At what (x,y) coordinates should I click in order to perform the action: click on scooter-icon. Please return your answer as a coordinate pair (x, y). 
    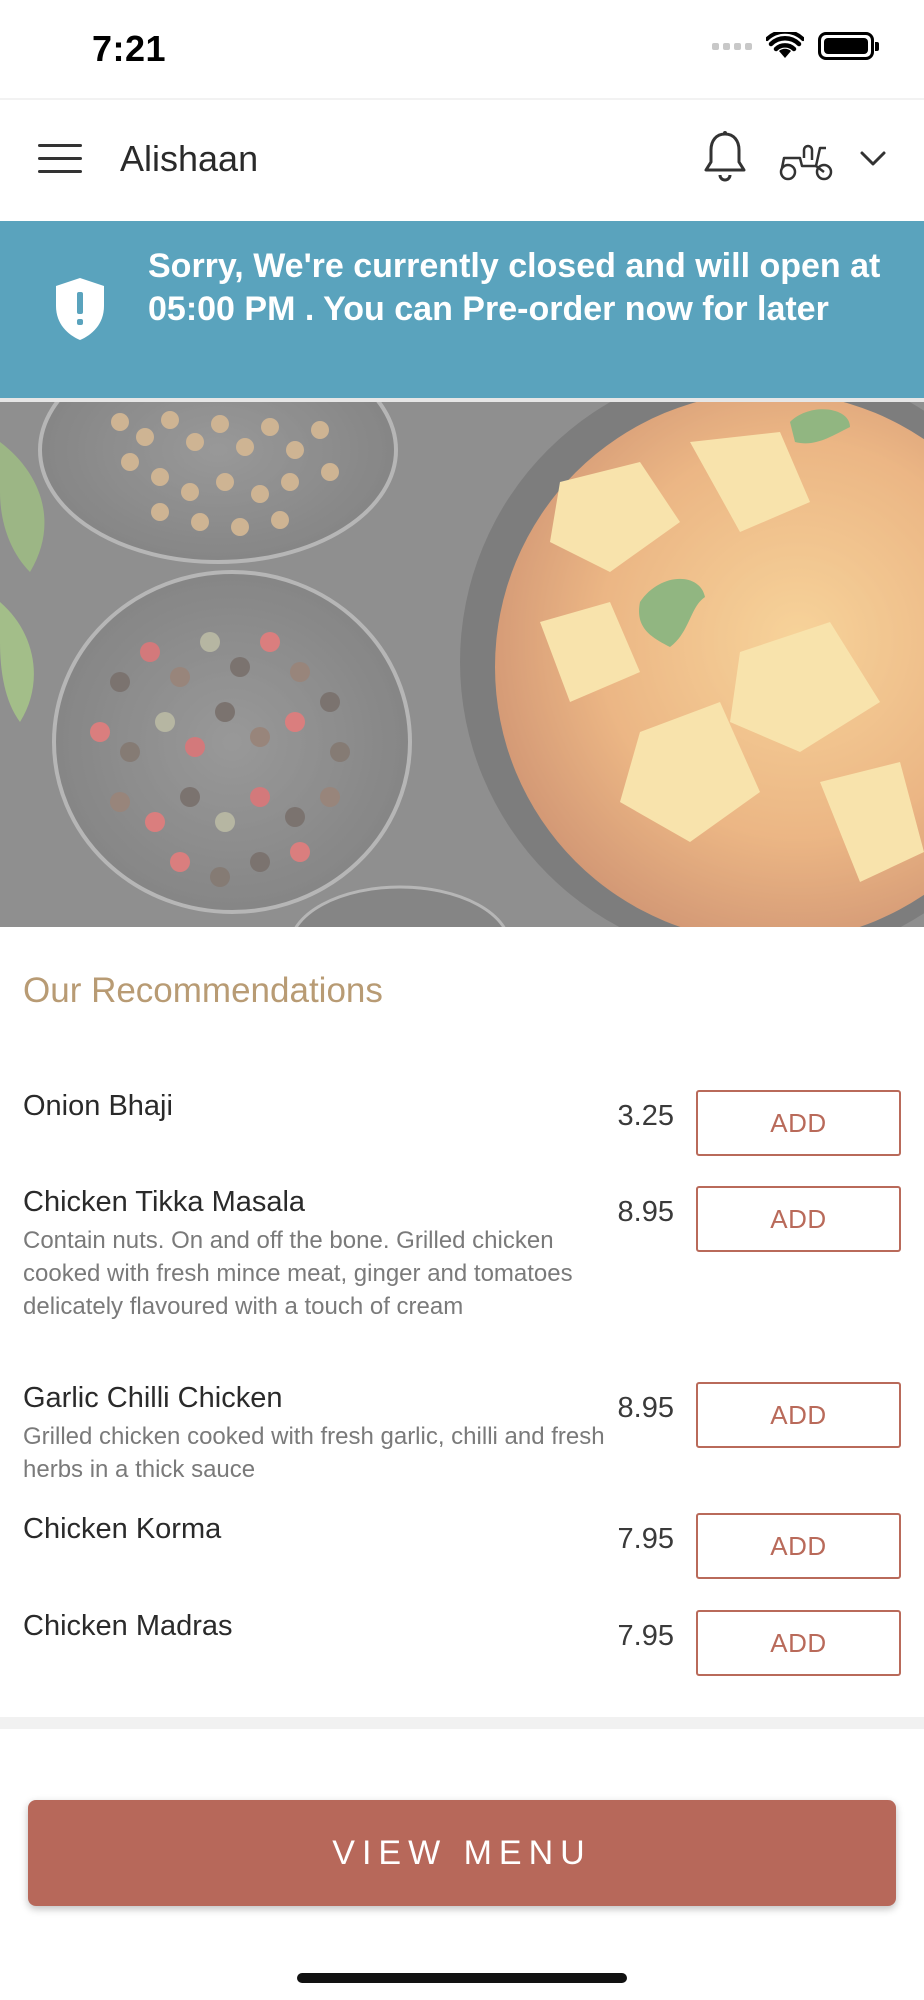
    Looking at the image, I should click on (806, 160).